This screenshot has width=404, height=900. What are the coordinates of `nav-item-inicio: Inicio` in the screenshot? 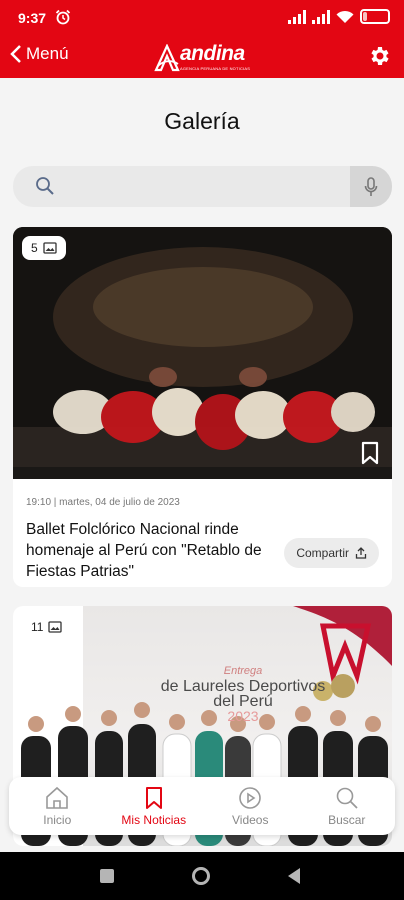 It's located at (57, 806).